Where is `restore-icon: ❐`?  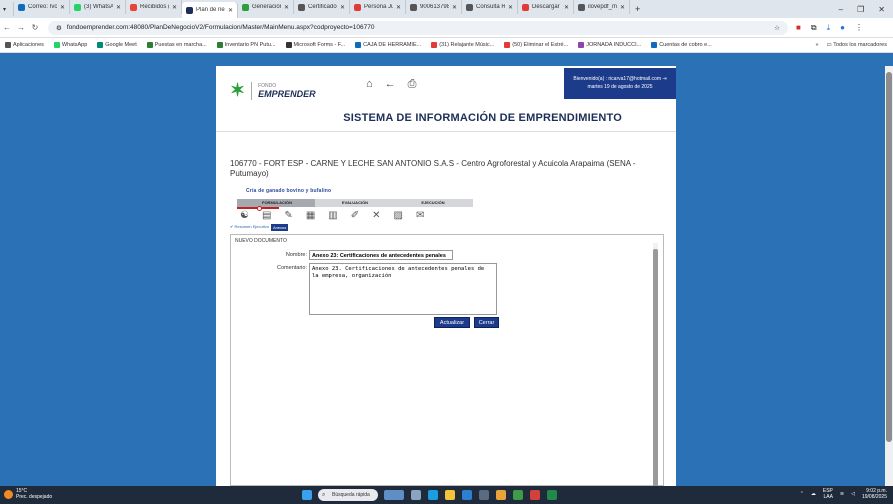
restore-icon: ❐ is located at coordinates (860, 9).